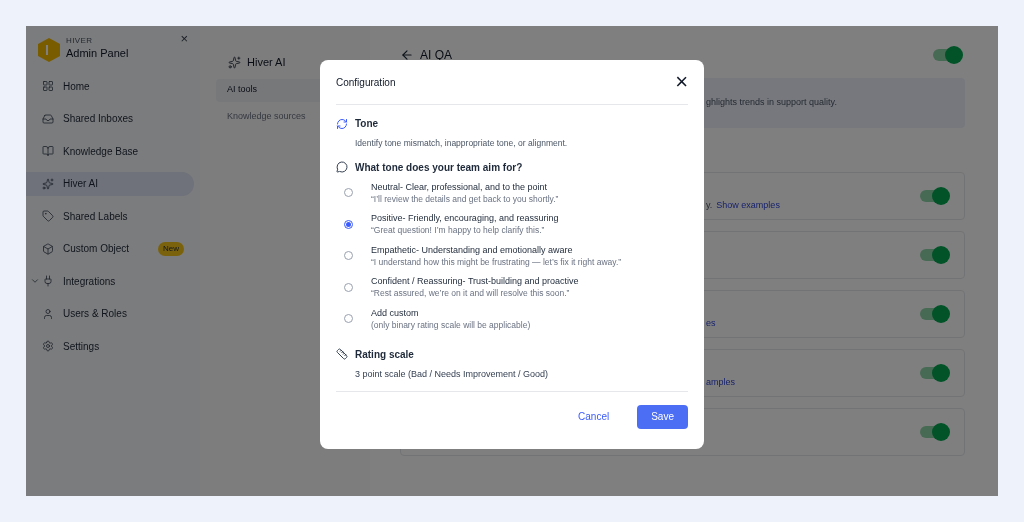 This screenshot has width=1024, height=522. I want to click on logo-icon, so click(49, 50).